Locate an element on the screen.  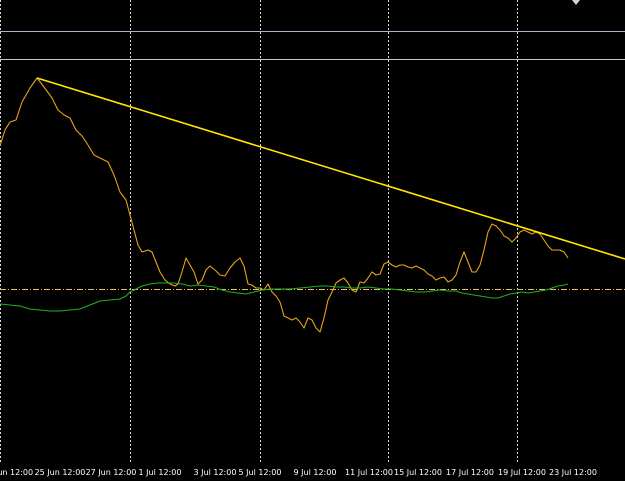
x-tick-label: 27 Jun 12:00 is located at coordinates (111, 472).